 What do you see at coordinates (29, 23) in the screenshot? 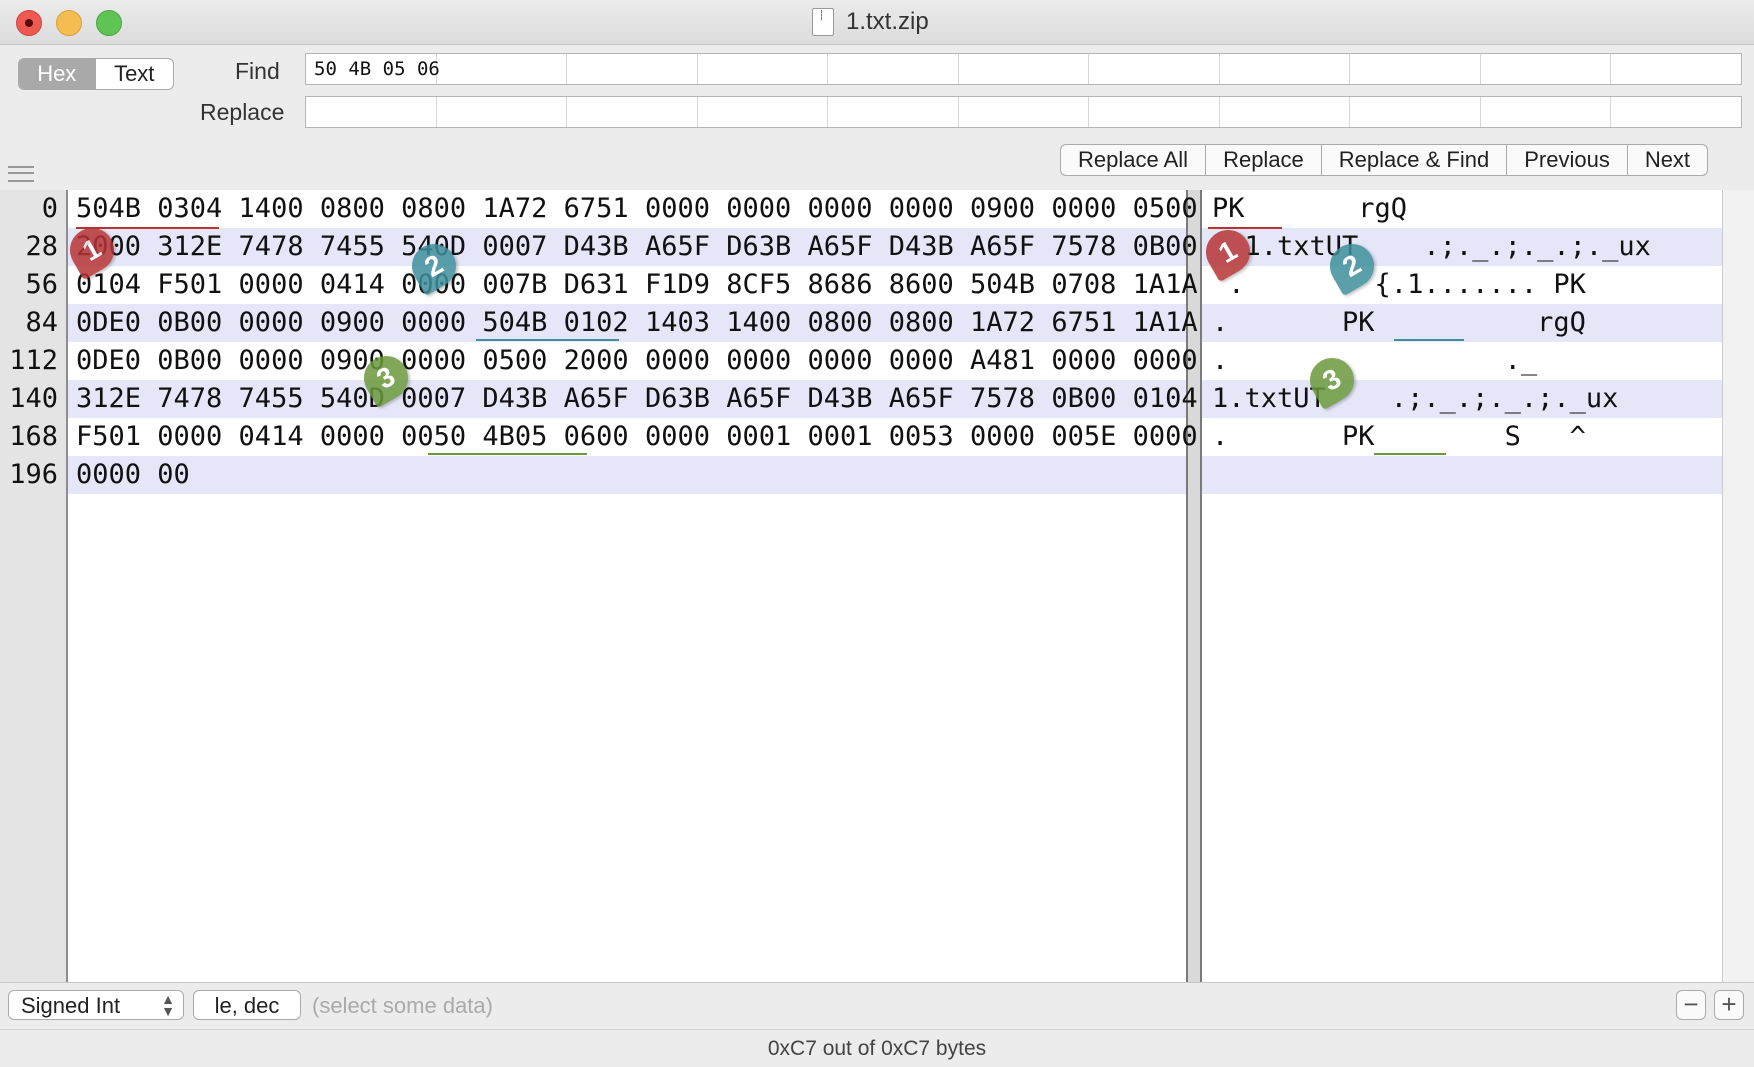
I see `close-window-button` at bounding box center [29, 23].